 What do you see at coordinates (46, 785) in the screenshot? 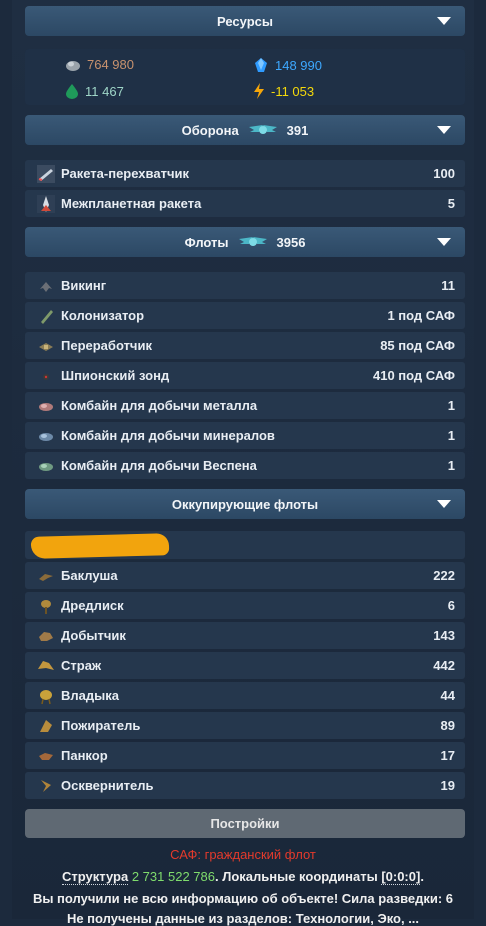
I see `defiler-icon` at bounding box center [46, 785].